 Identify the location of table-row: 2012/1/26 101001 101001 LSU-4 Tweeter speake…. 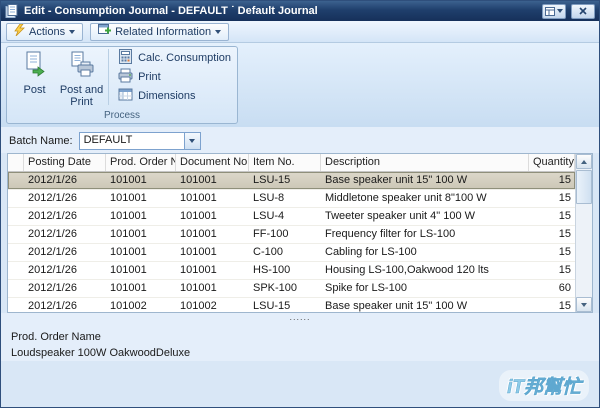
(291, 217).